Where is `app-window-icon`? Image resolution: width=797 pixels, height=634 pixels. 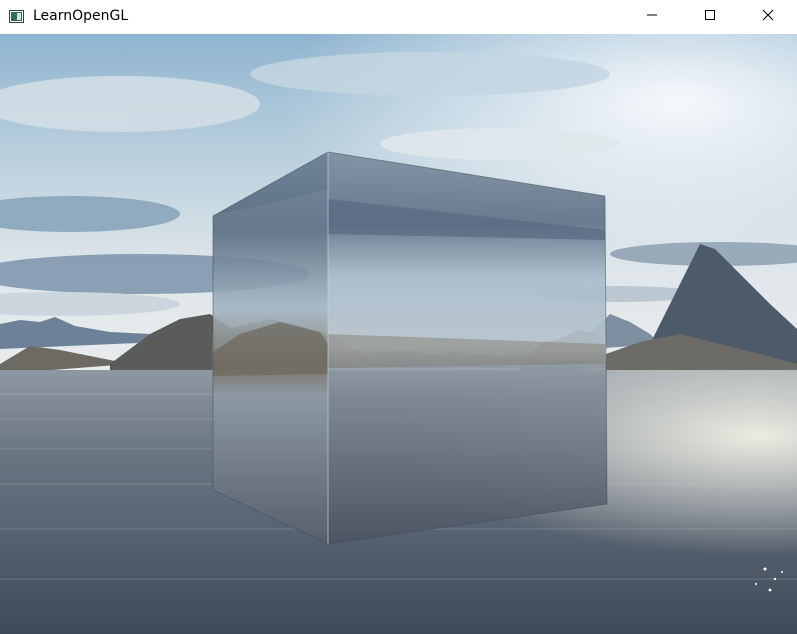 app-window-icon is located at coordinates (16, 16).